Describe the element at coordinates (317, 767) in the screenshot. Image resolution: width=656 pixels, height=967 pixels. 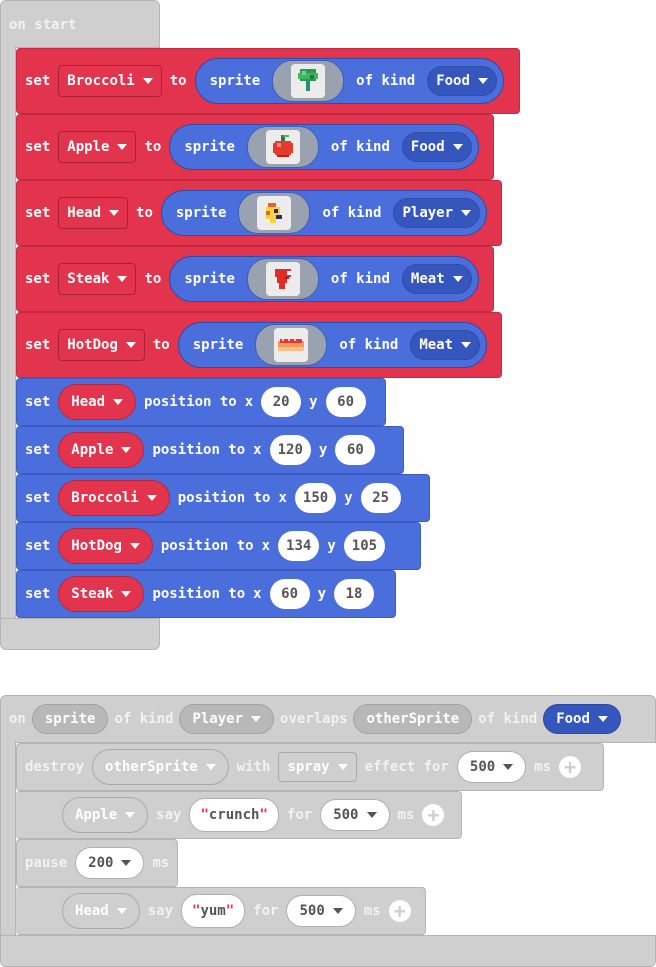
I see `effect-dropdown: spray` at that location.